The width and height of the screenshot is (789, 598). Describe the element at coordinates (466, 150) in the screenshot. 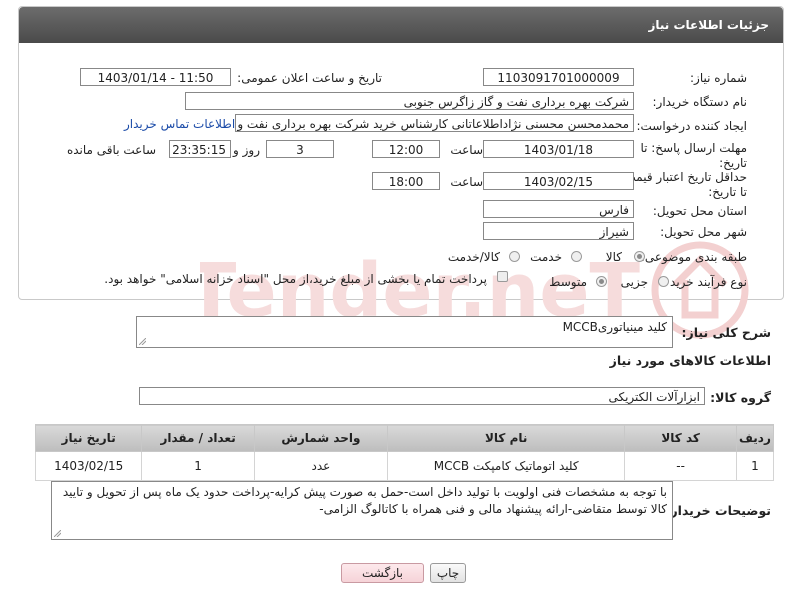

I see `reply-time-label: ساعت` at that location.